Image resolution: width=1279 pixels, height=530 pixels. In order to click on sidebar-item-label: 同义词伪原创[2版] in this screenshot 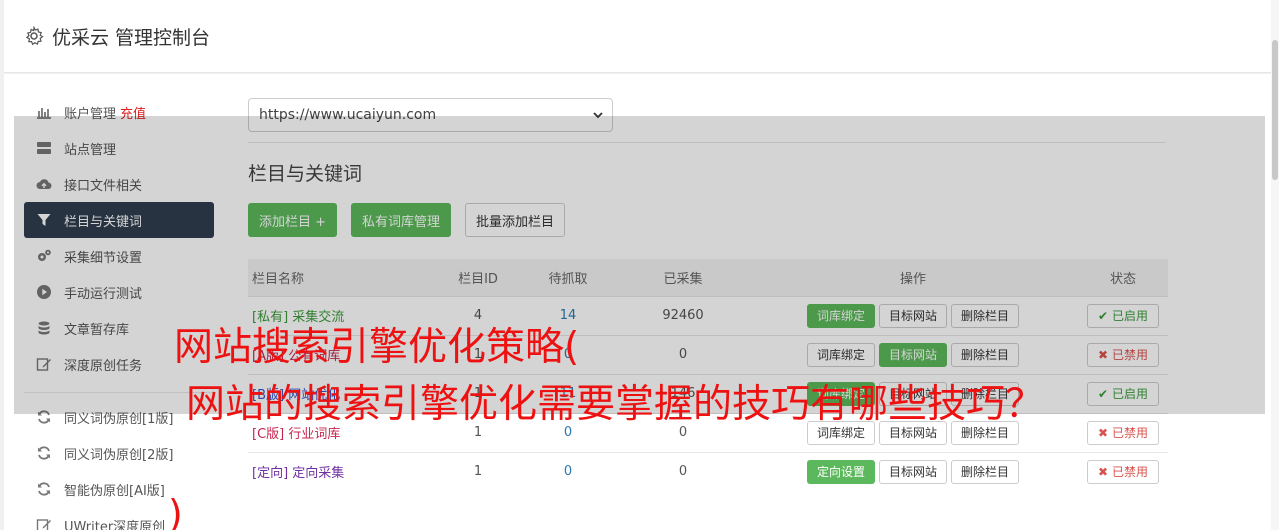, I will do `click(119, 455)`.